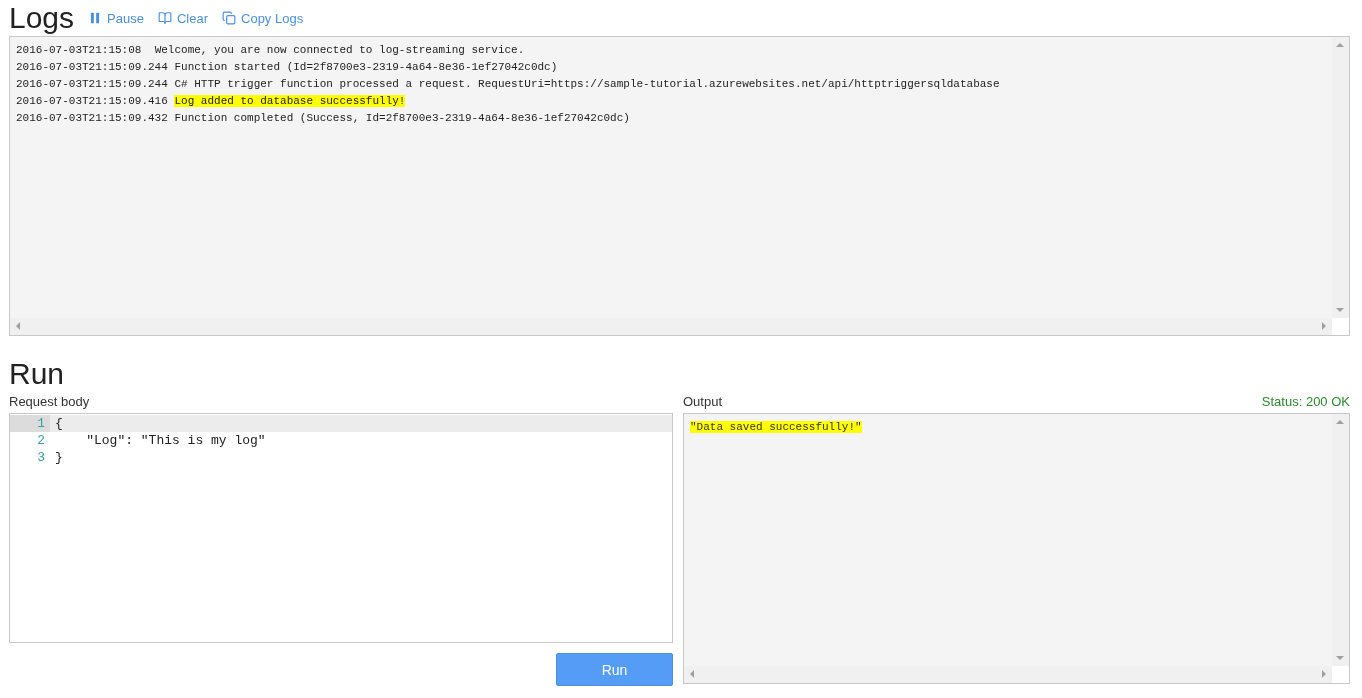 Image resolution: width=1362 pixels, height=698 pixels. What do you see at coordinates (508, 84) in the screenshot?
I see `log-line: 2016-07-03T21:15:09.244 C# HTTP trigger function processed a request. RequestUri=https://sample-tutorial.azurewebsites.net/api/httptriggersqldatabase` at bounding box center [508, 84].